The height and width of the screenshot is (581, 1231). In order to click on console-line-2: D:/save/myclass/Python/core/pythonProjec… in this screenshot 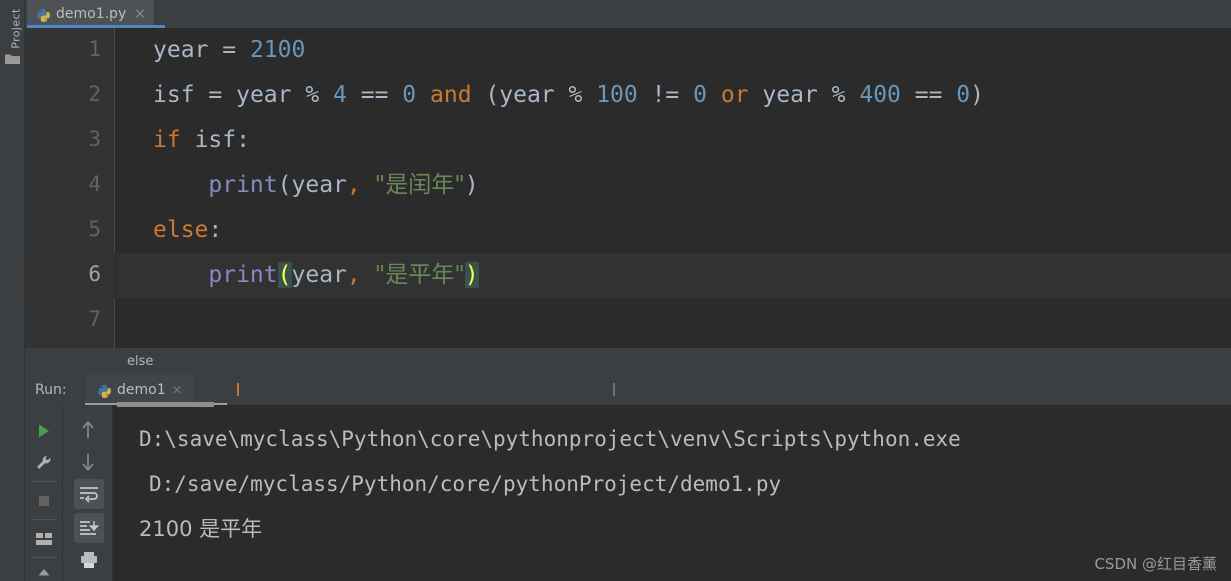, I will do `click(465, 484)`.